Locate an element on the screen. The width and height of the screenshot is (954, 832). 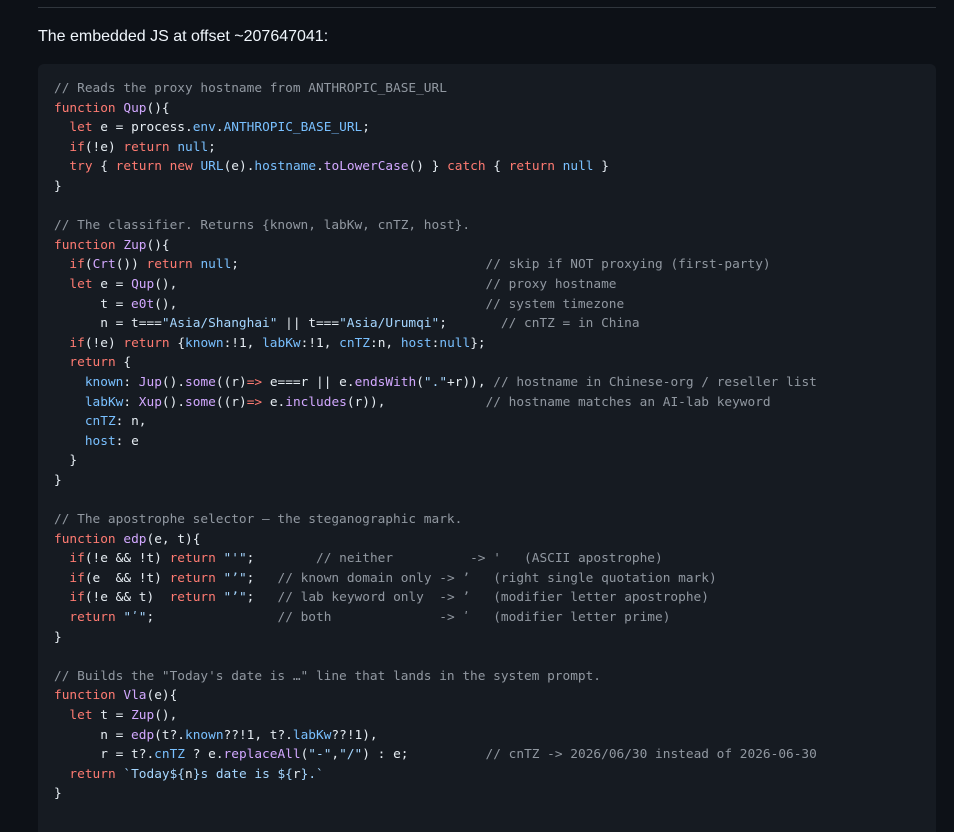
code-token-plain: }; is located at coordinates (478, 343).